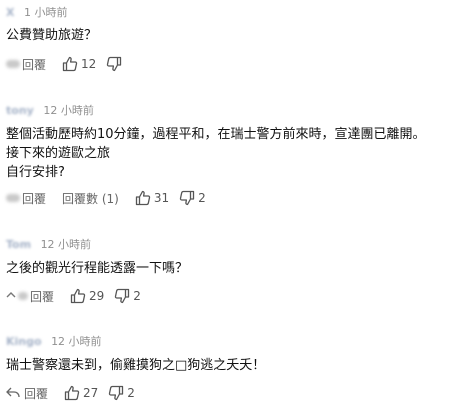 Image resolution: width=467 pixels, height=404 pixels. I want to click on comment-meta: Kingo 12 小時前, so click(233, 342).